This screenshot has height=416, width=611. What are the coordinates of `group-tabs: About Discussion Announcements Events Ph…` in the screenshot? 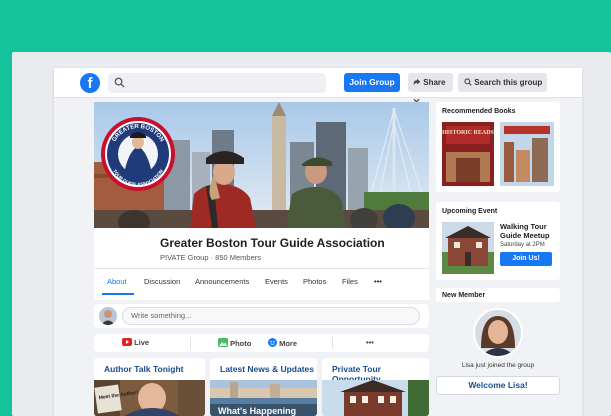 It's located at (261, 281).